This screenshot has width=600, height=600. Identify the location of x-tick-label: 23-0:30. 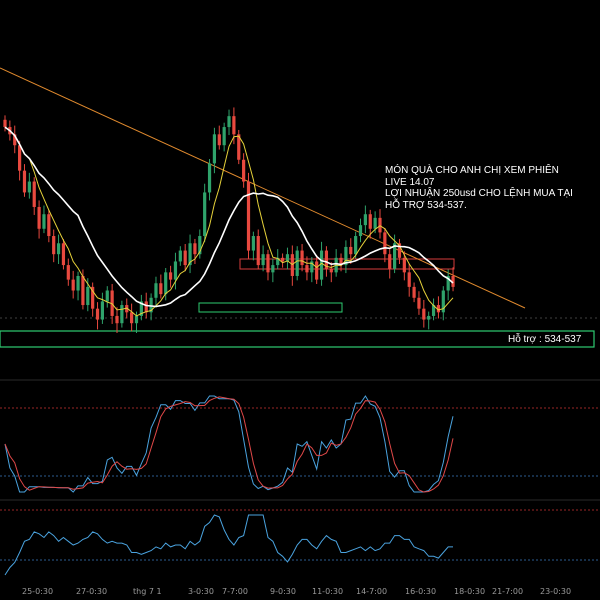
(556, 591).